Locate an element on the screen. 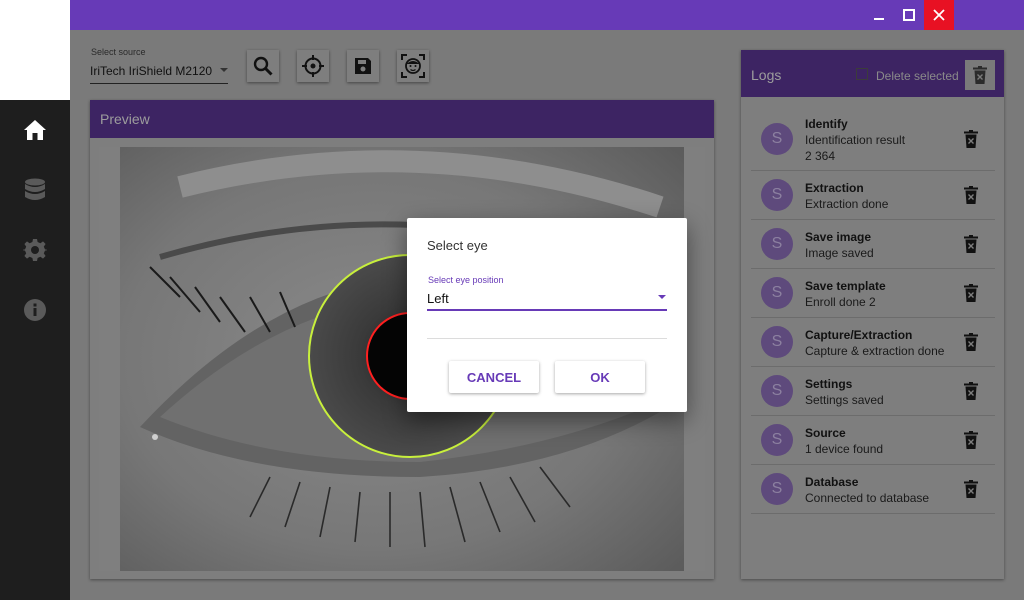  gear-icon is located at coordinates (35, 250).